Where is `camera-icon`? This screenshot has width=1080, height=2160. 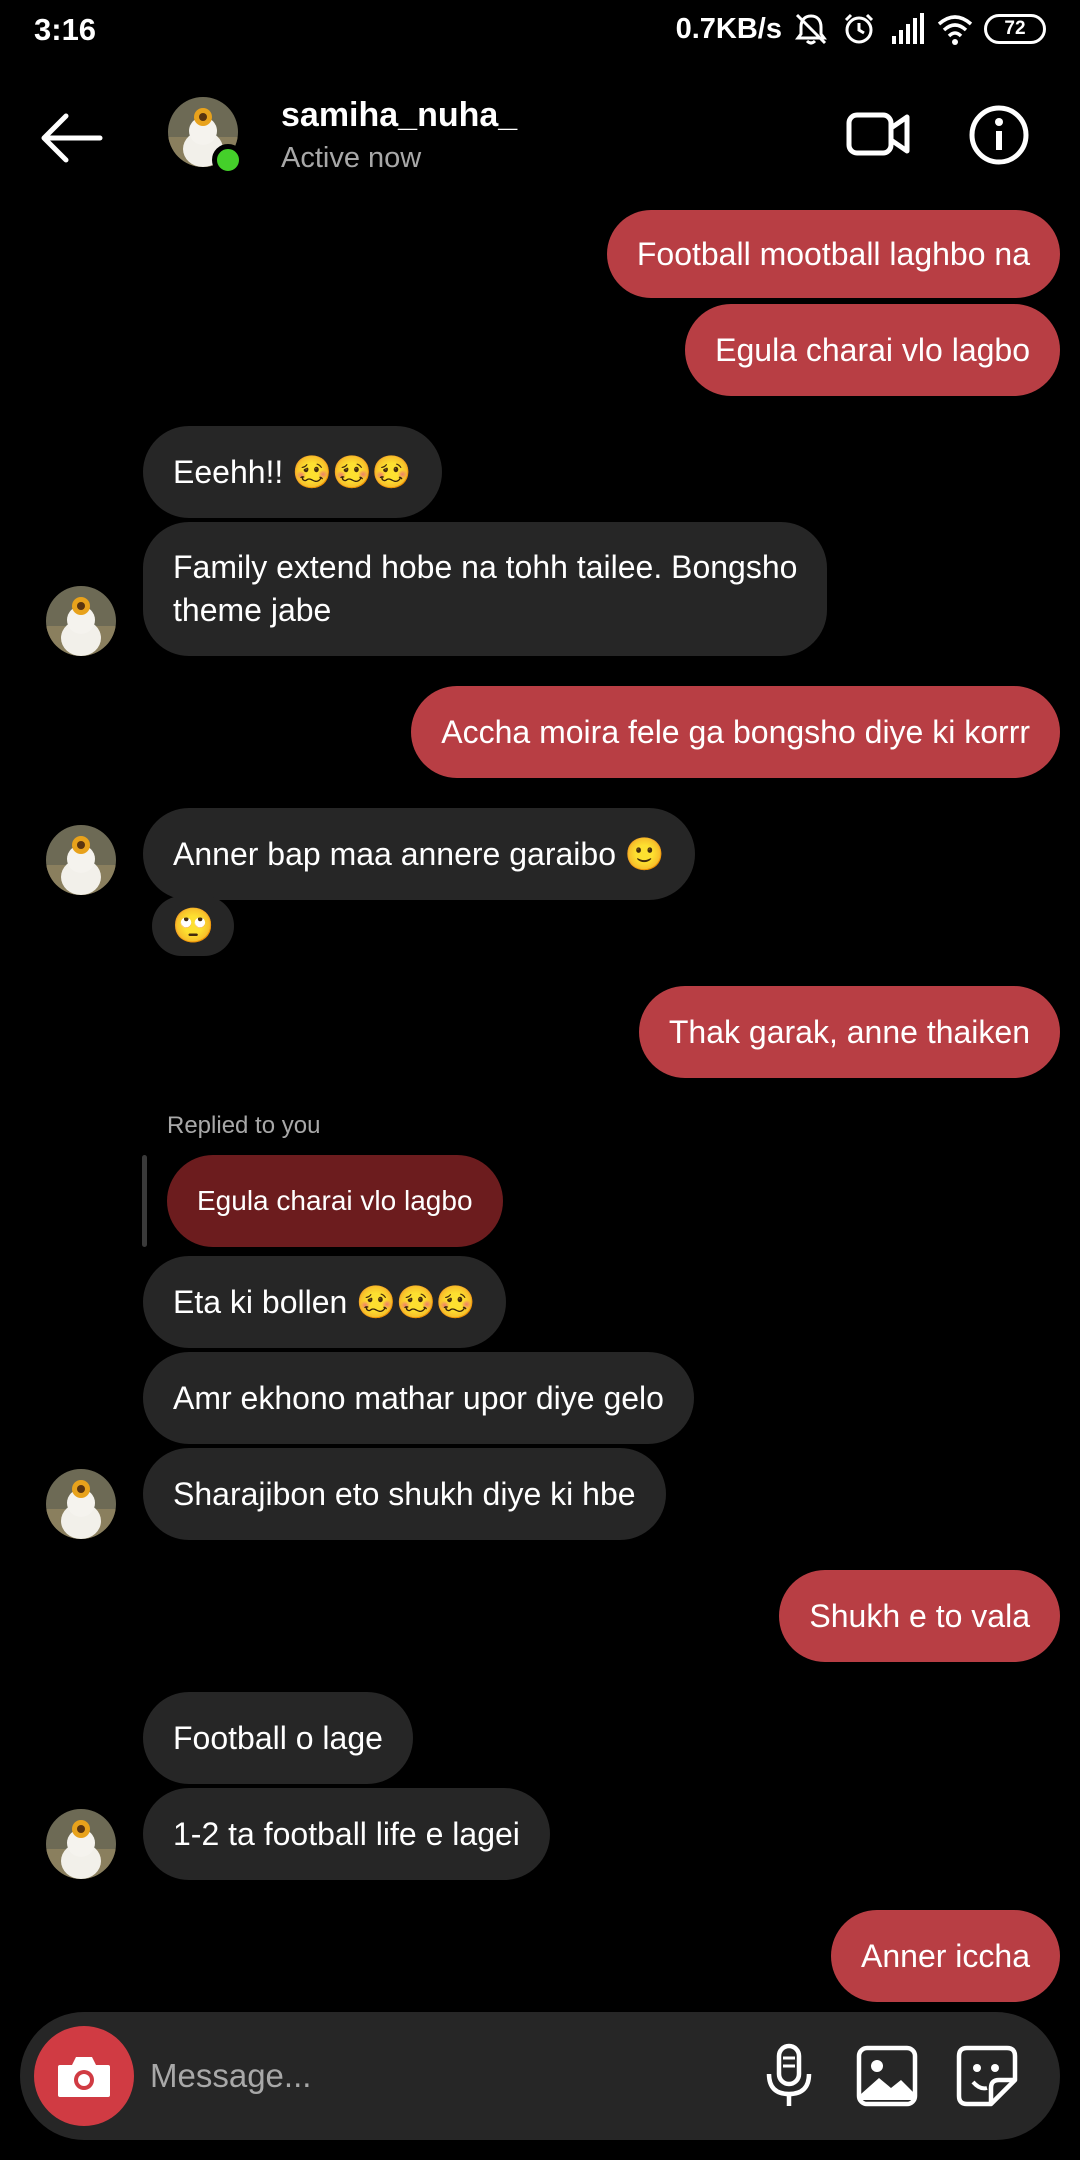
camera-icon is located at coordinates (84, 2077).